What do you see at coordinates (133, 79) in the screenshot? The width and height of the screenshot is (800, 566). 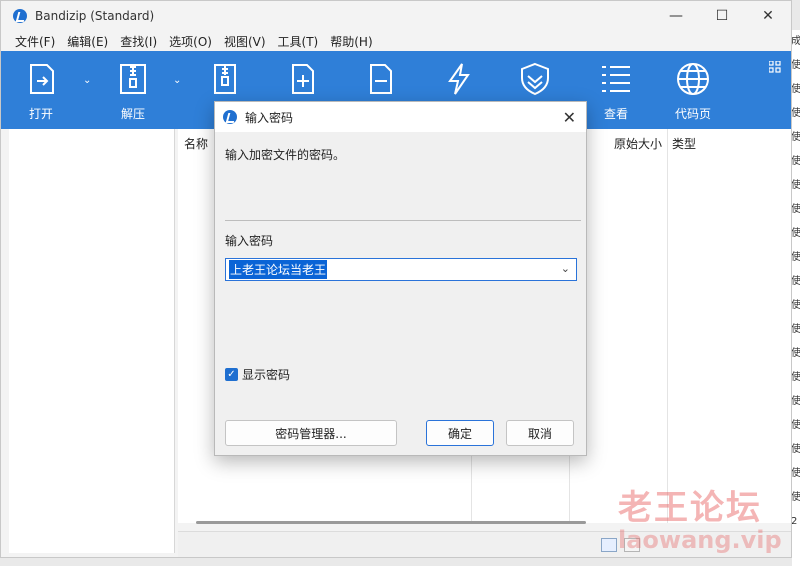 I see `extract-zip-icon` at bounding box center [133, 79].